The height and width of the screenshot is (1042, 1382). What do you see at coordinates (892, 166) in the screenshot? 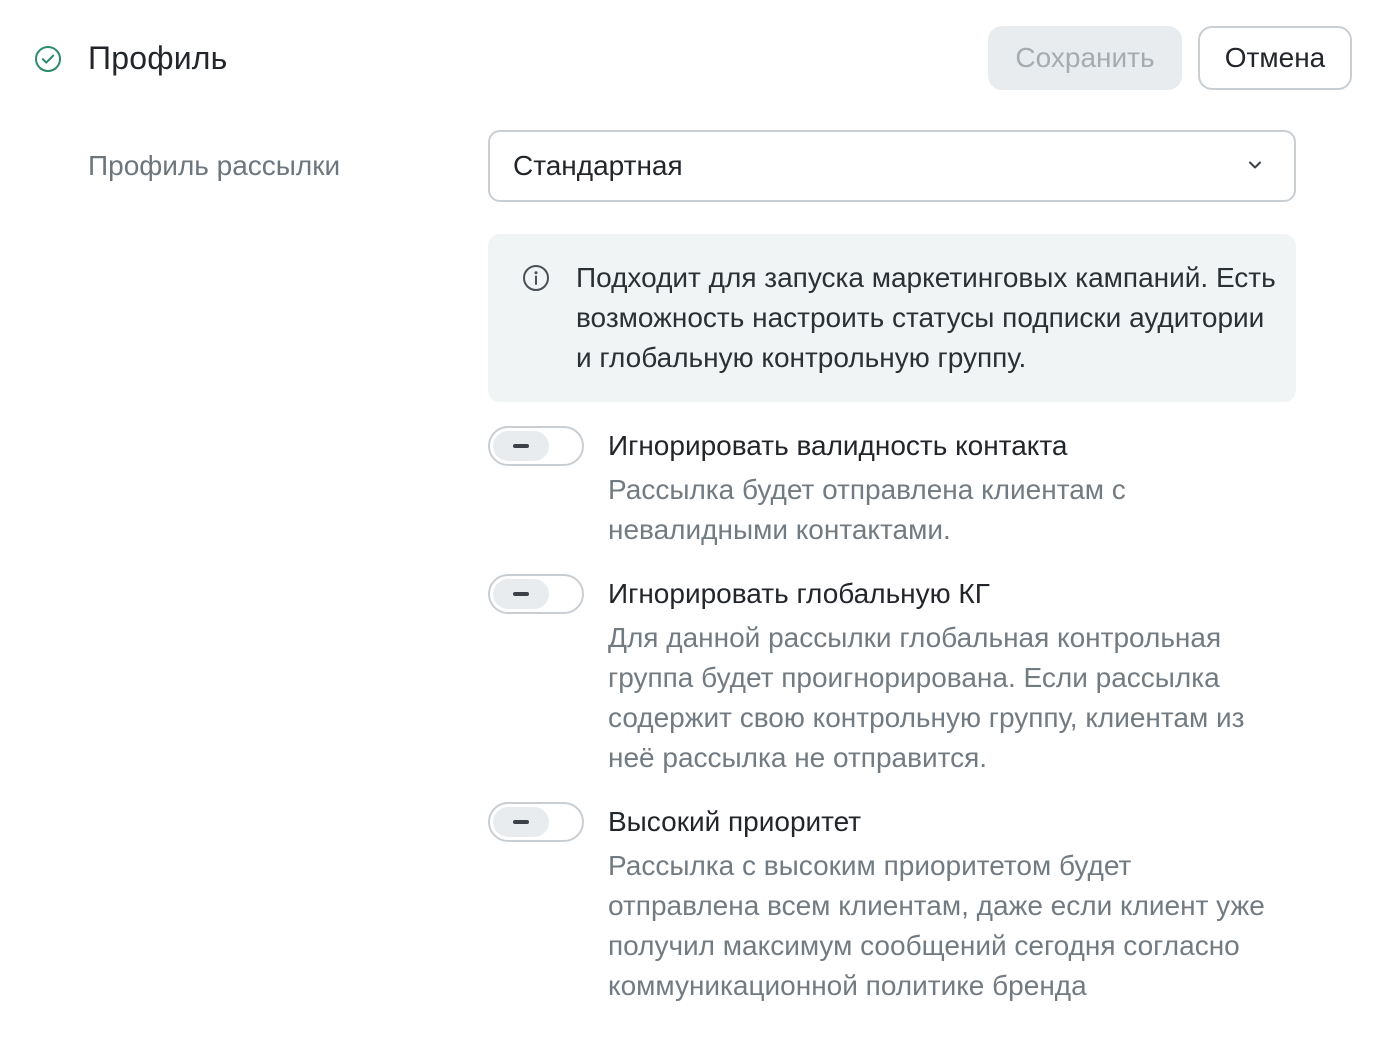
I see `mailing-profile-select: Стандартная` at bounding box center [892, 166].